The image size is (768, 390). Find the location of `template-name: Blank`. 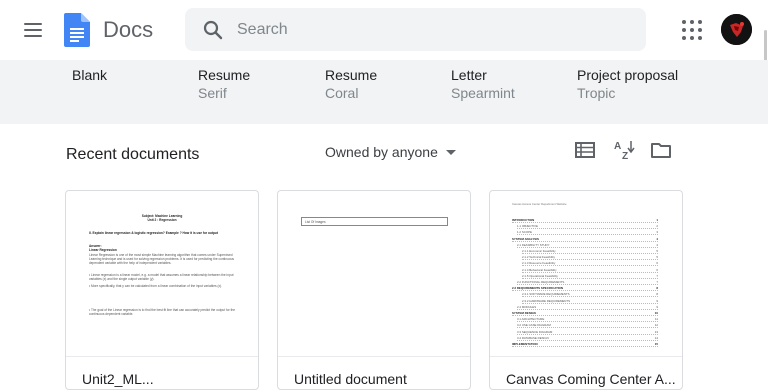

template-name: Blank is located at coordinates (90, 75).